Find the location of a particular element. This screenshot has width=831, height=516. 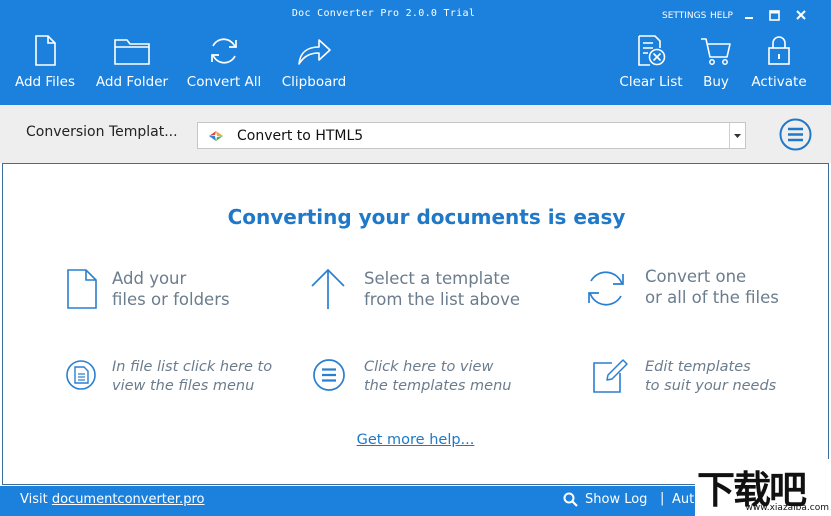

show-log-label: Show Log is located at coordinates (616, 499).